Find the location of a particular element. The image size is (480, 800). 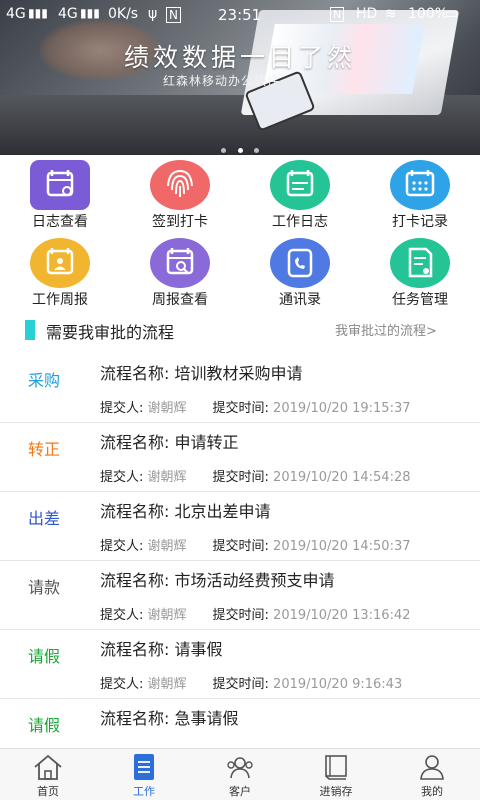

process-name: 急事请假 is located at coordinates (206, 718).